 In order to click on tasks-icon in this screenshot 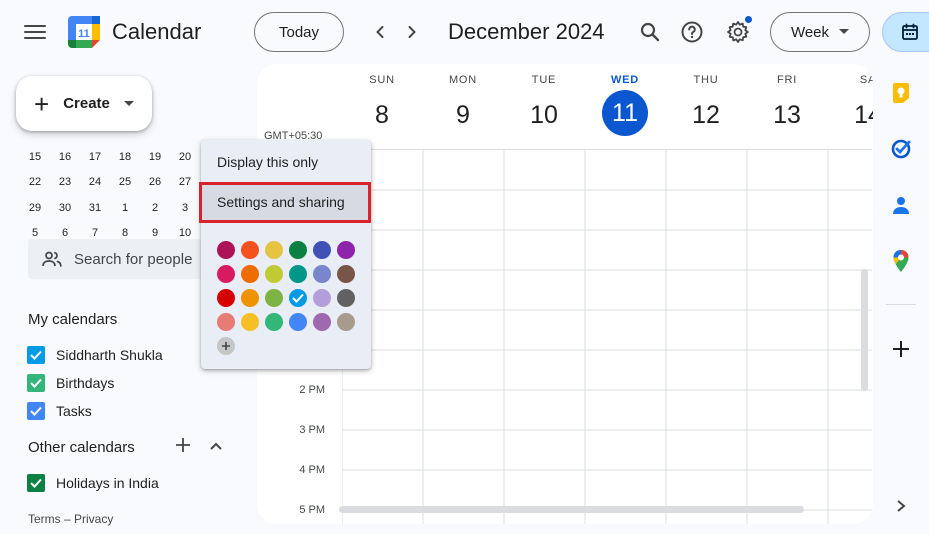, I will do `click(901, 149)`.